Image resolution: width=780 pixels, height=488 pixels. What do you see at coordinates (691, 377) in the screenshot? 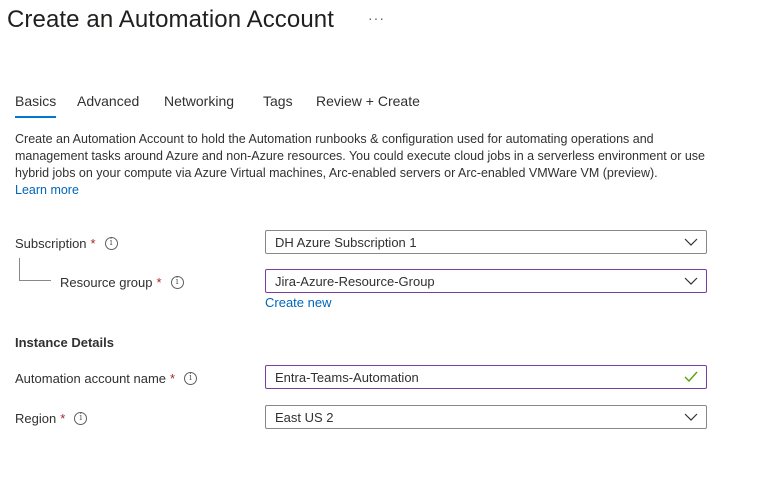
I see `checkmark-icon` at bounding box center [691, 377].